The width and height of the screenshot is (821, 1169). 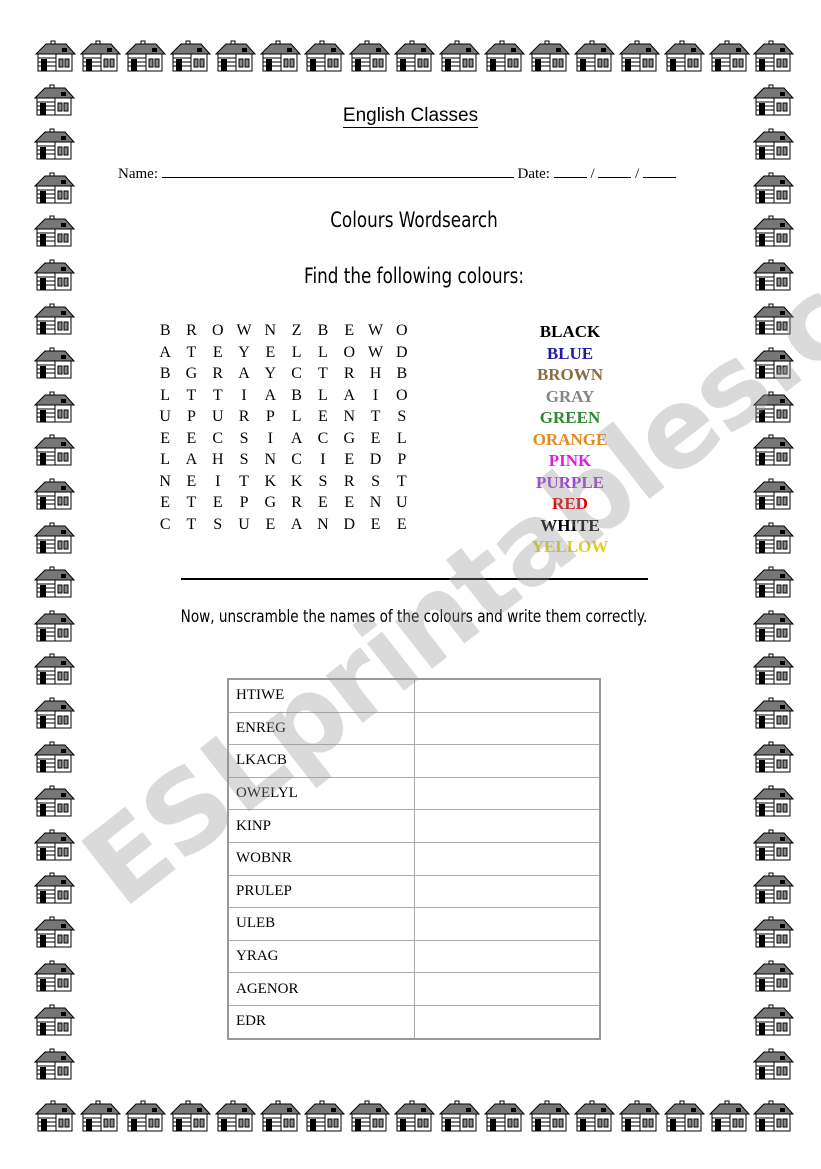 I want to click on grid-letter: Y, so click(x=244, y=355).